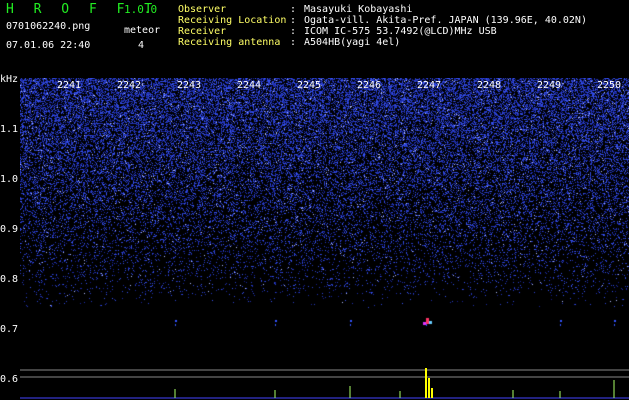 This screenshot has height=400, width=629. What do you see at coordinates (289, 42) in the screenshot?
I see `meta-row-antenna: Receiving antenna: A504HB(yagi 4el)` at bounding box center [289, 42].